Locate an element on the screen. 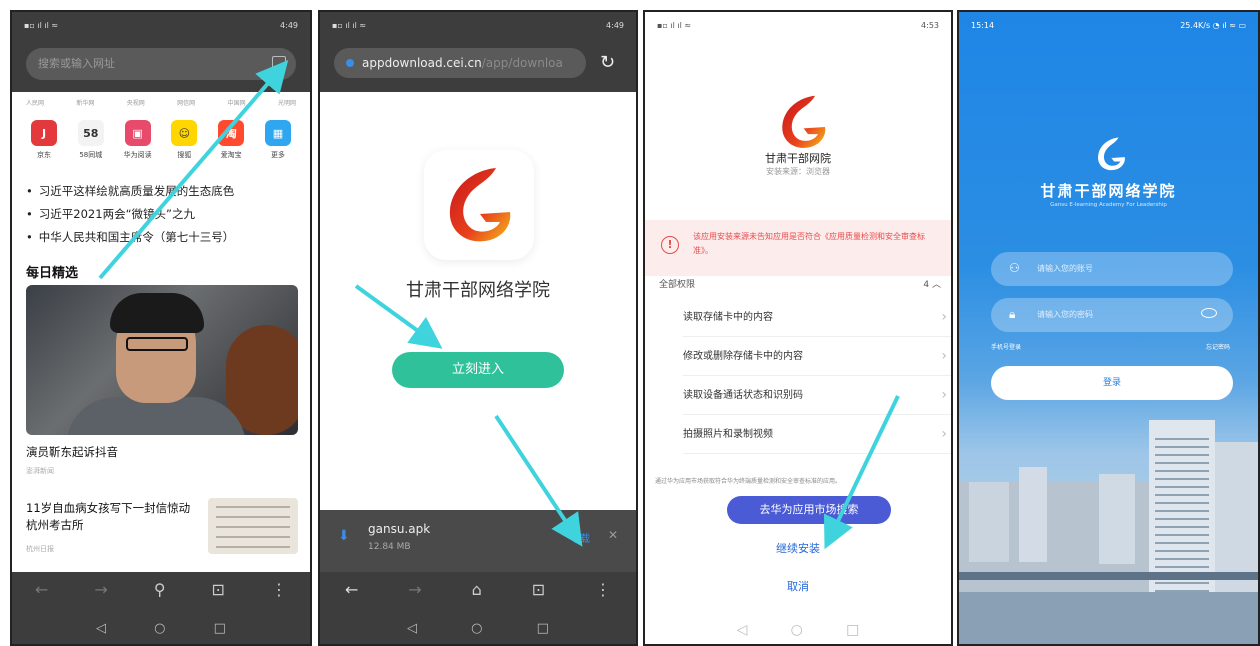 The height and width of the screenshot is (646, 1260). password-field: 🔒︎ 请输入您的密码 is located at coordinates (1112, 315).